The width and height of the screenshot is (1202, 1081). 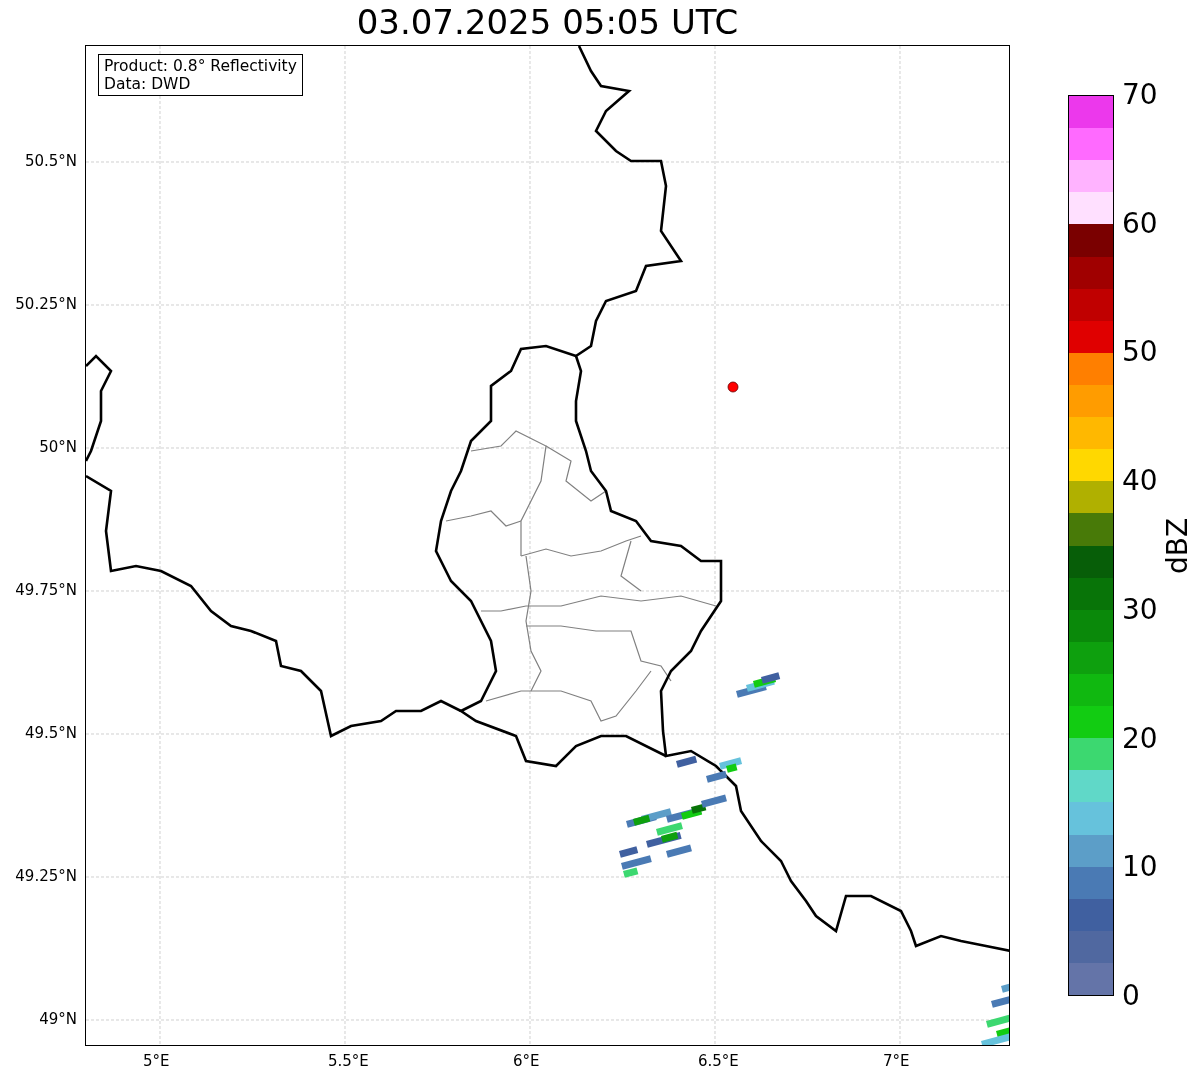 What do you see at coordinates (46, 590) in the screenshot?
I see `latitude-tick-label: 49.75°N` at bounding box center [46, 590].